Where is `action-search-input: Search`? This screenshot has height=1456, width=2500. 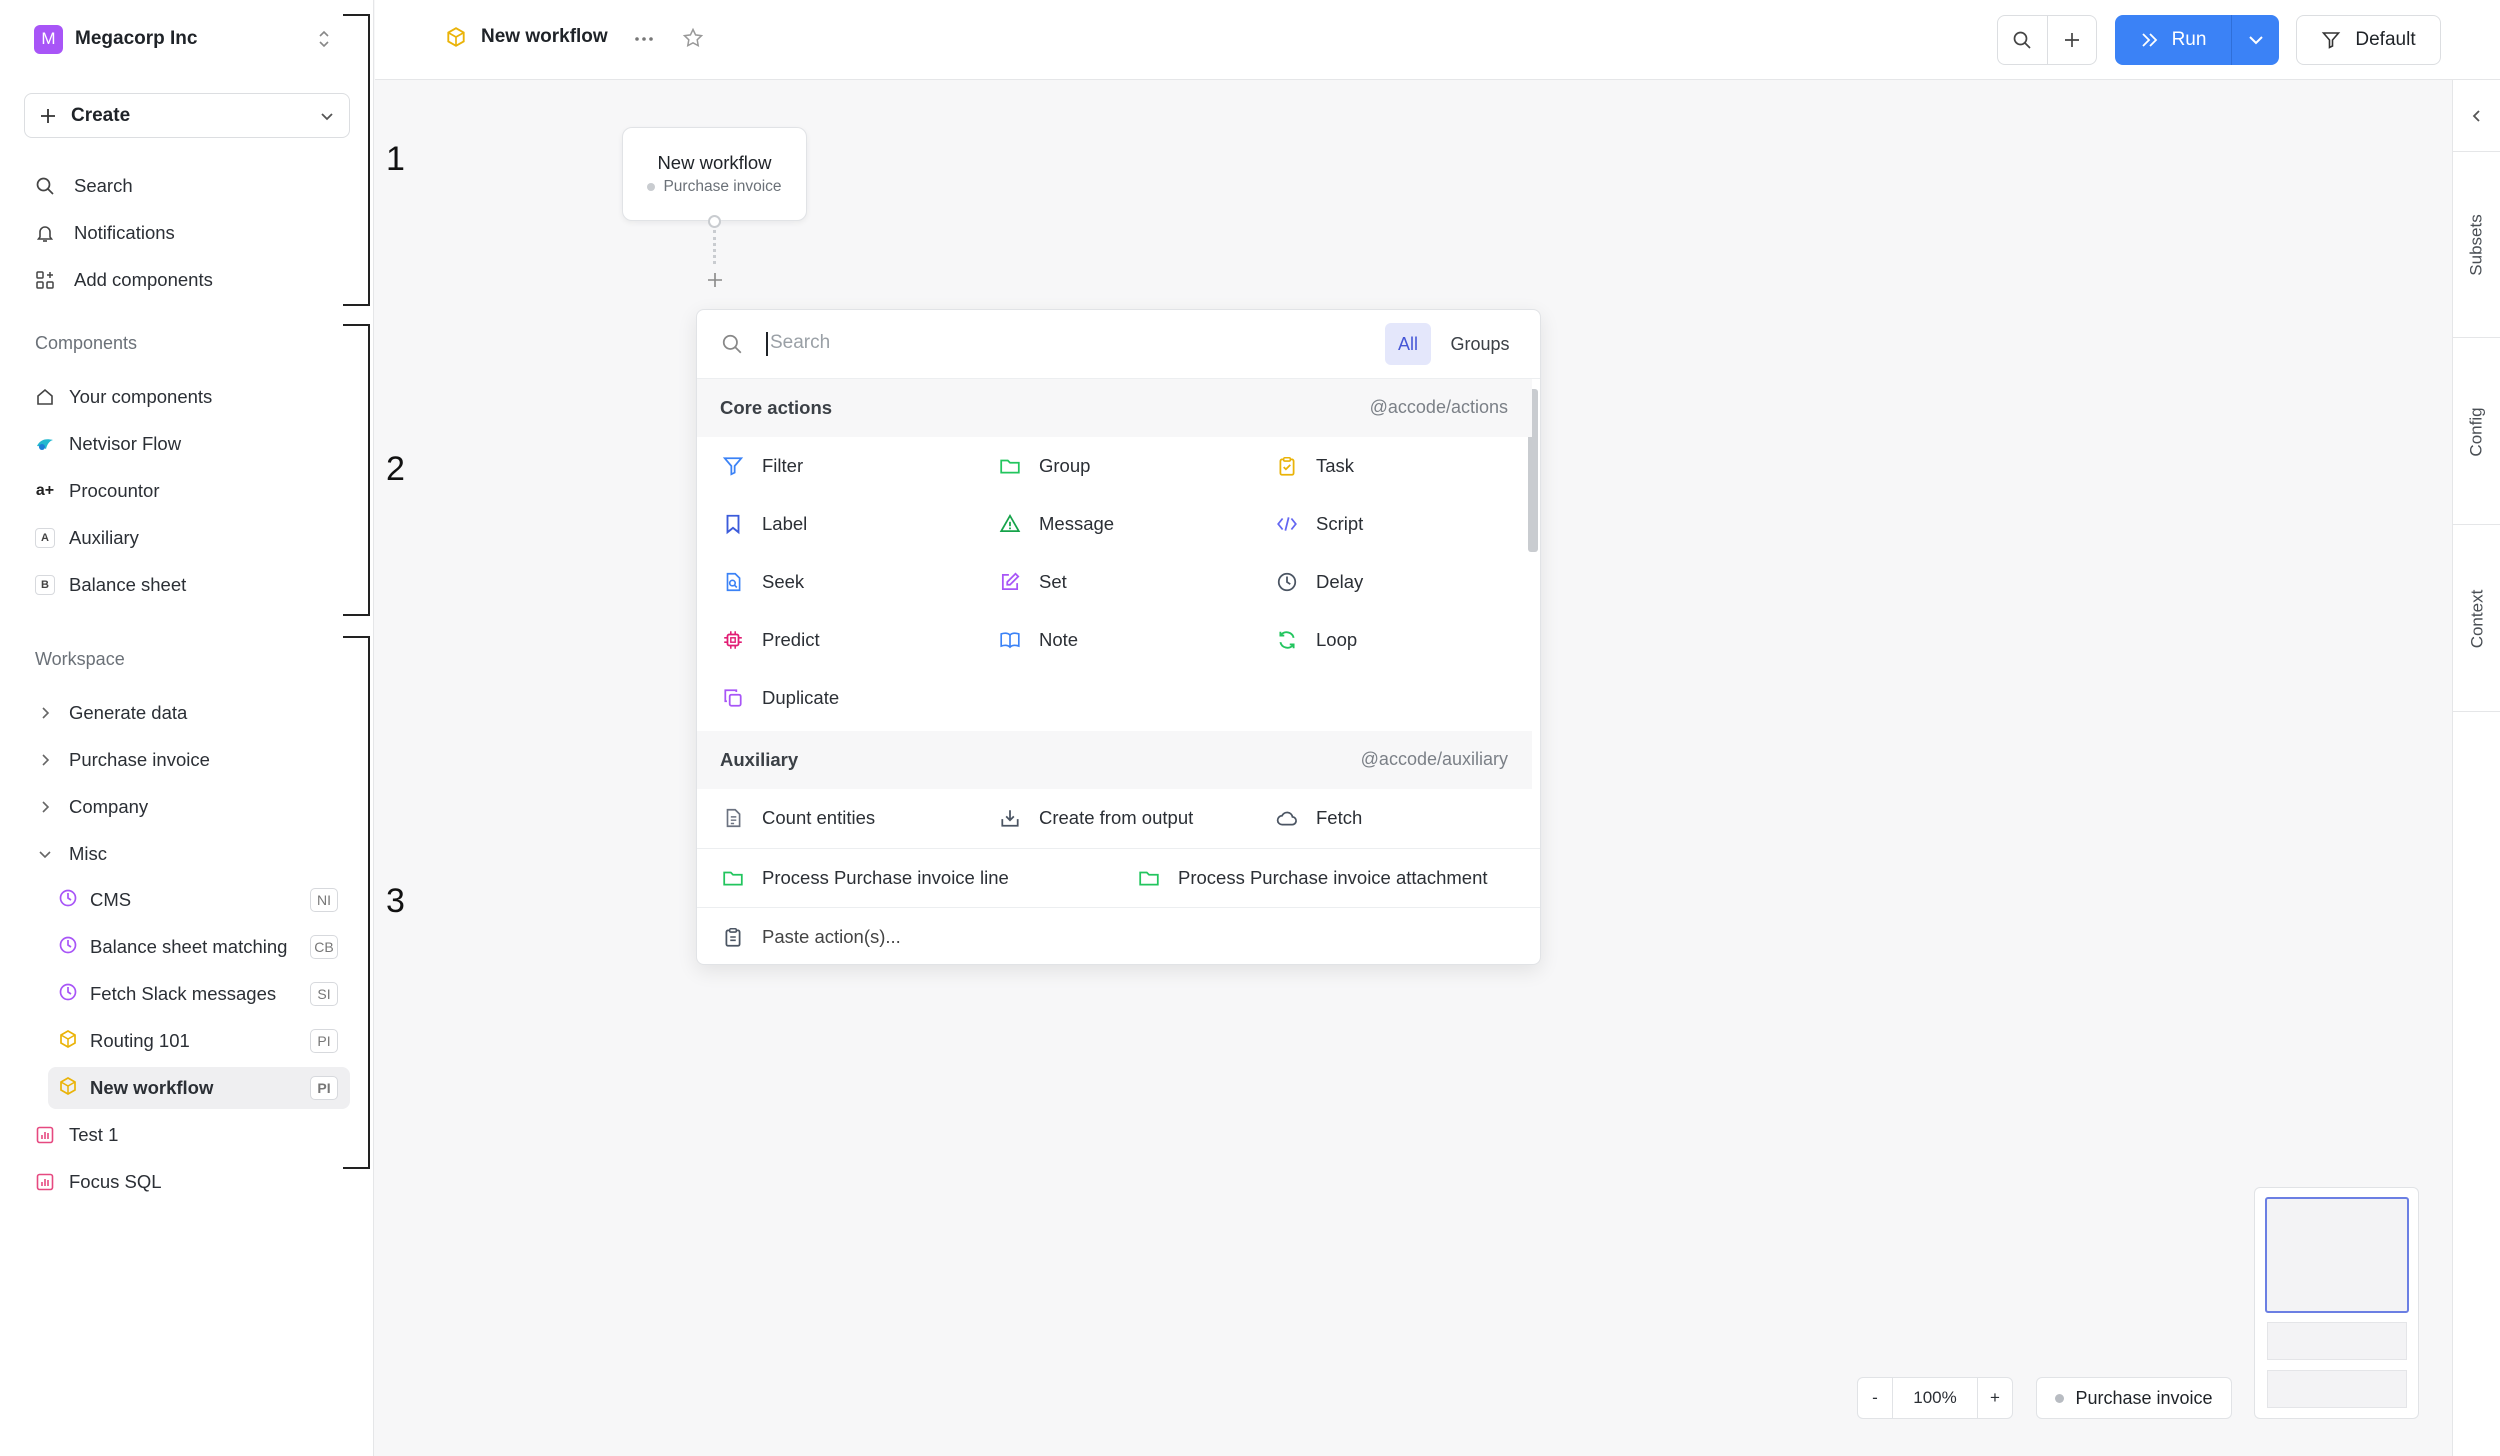
action-search-input: Search is located at coordinates (800, 343).